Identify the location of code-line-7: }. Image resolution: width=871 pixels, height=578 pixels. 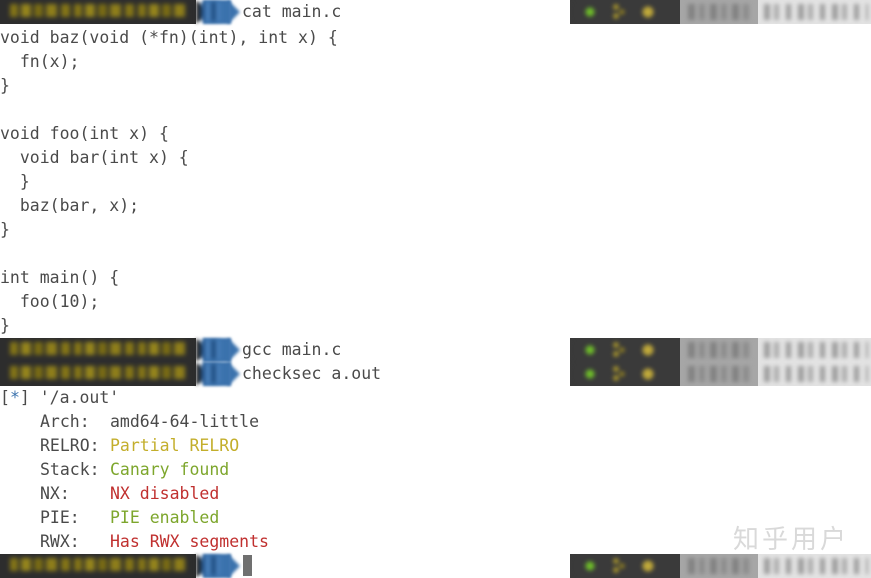
(15, 181).